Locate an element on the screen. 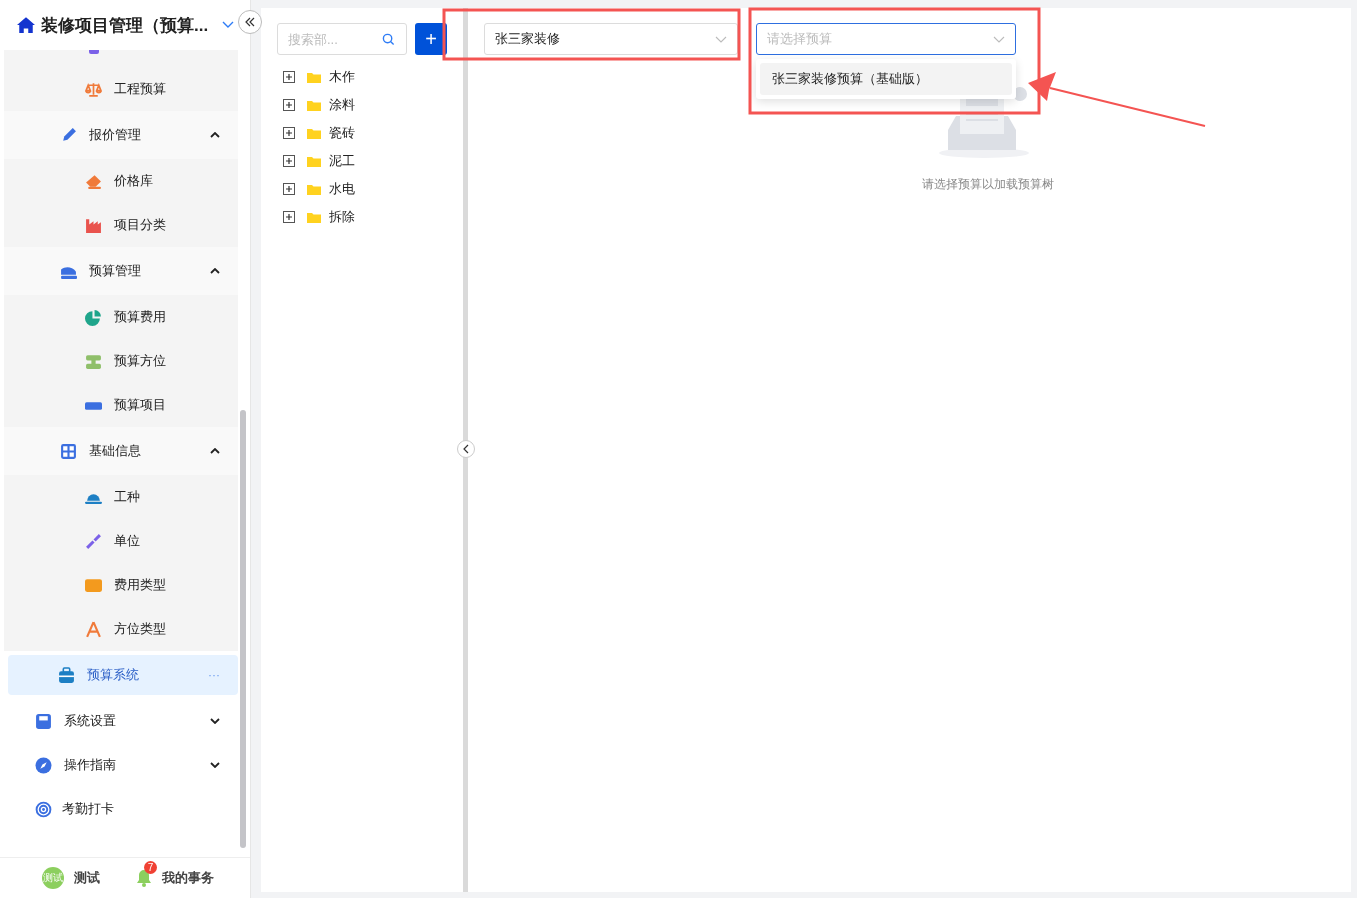  menu-label: 工程预算 is located at coordinates (140, 89).